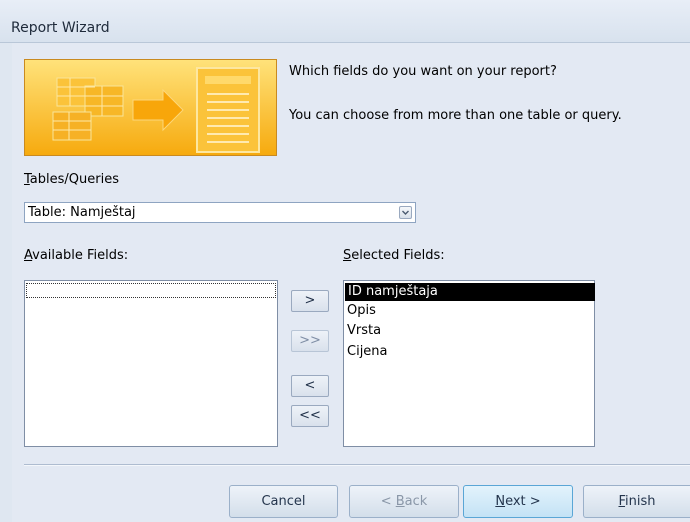  What do you see at coordinates (60, 28) in the screenshot?
I see `window-title: Report Wizard` at bounding box center [60, 28].